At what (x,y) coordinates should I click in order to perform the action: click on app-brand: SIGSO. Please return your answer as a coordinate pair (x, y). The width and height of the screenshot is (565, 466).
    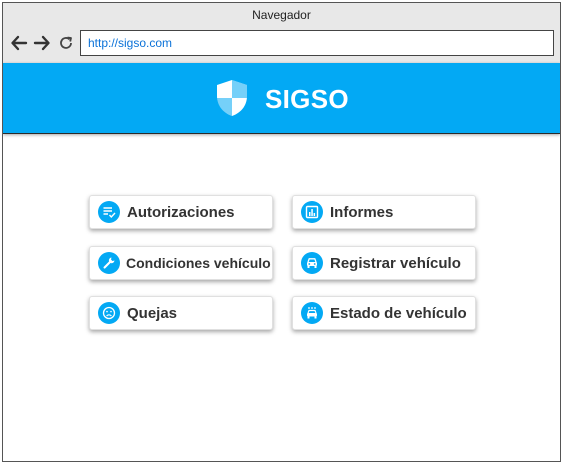
    Looking at the image, I should click on (307, 99).